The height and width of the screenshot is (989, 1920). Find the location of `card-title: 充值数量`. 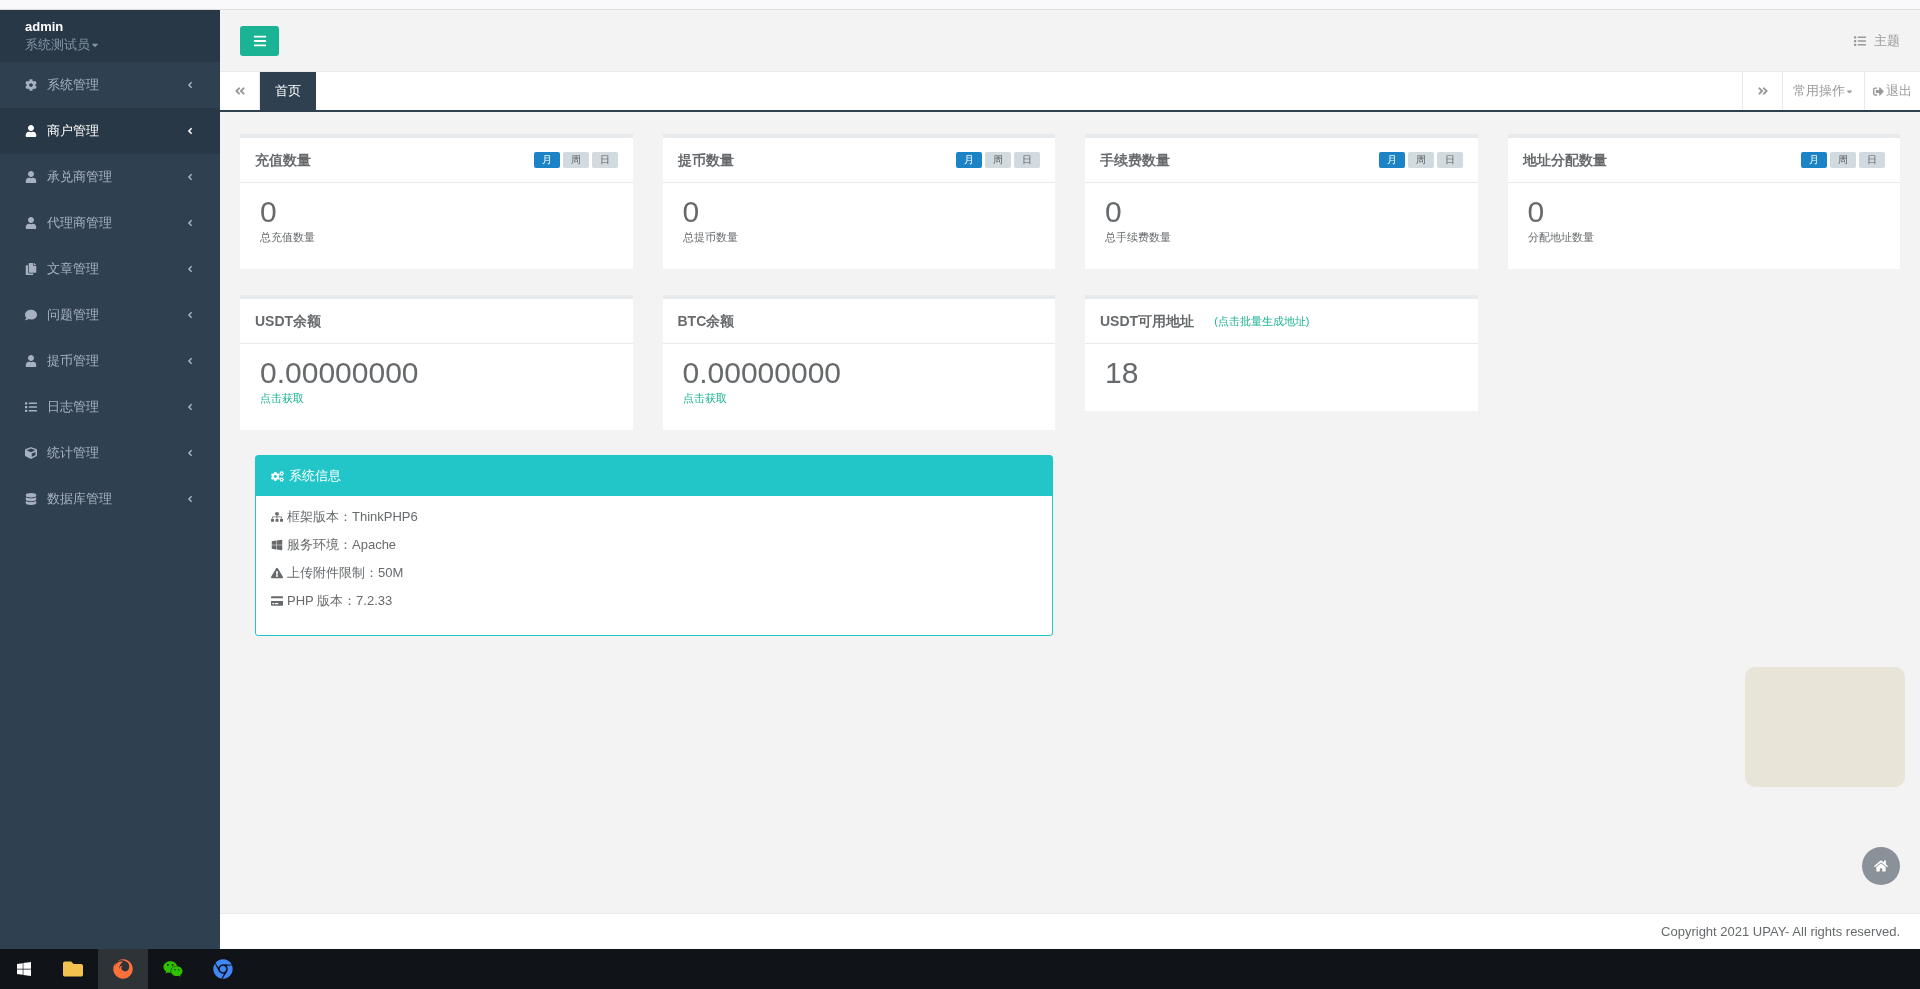

card-title: 充值数量 is located at coordinates (283, 160).